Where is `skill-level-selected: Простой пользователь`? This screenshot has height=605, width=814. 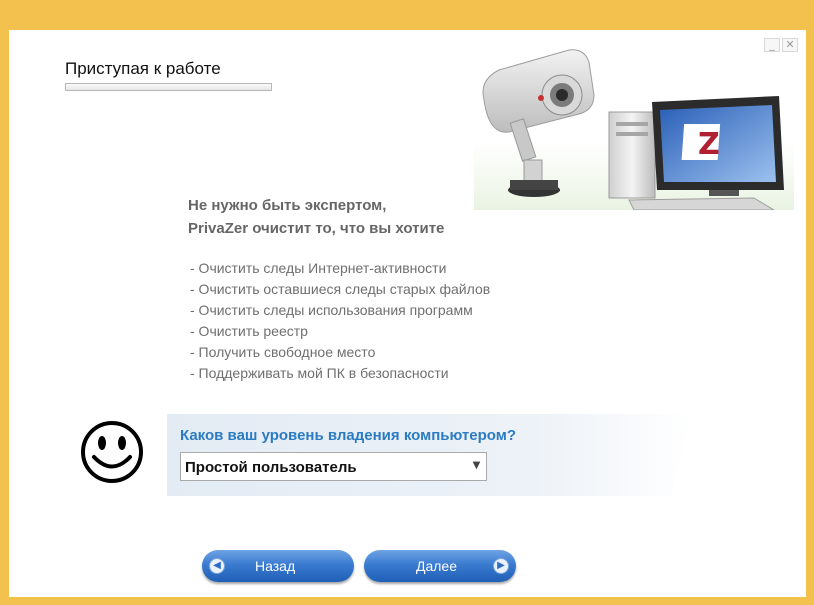 skill-level-selected: Простой пользователь is located at coordinates (271, 467).